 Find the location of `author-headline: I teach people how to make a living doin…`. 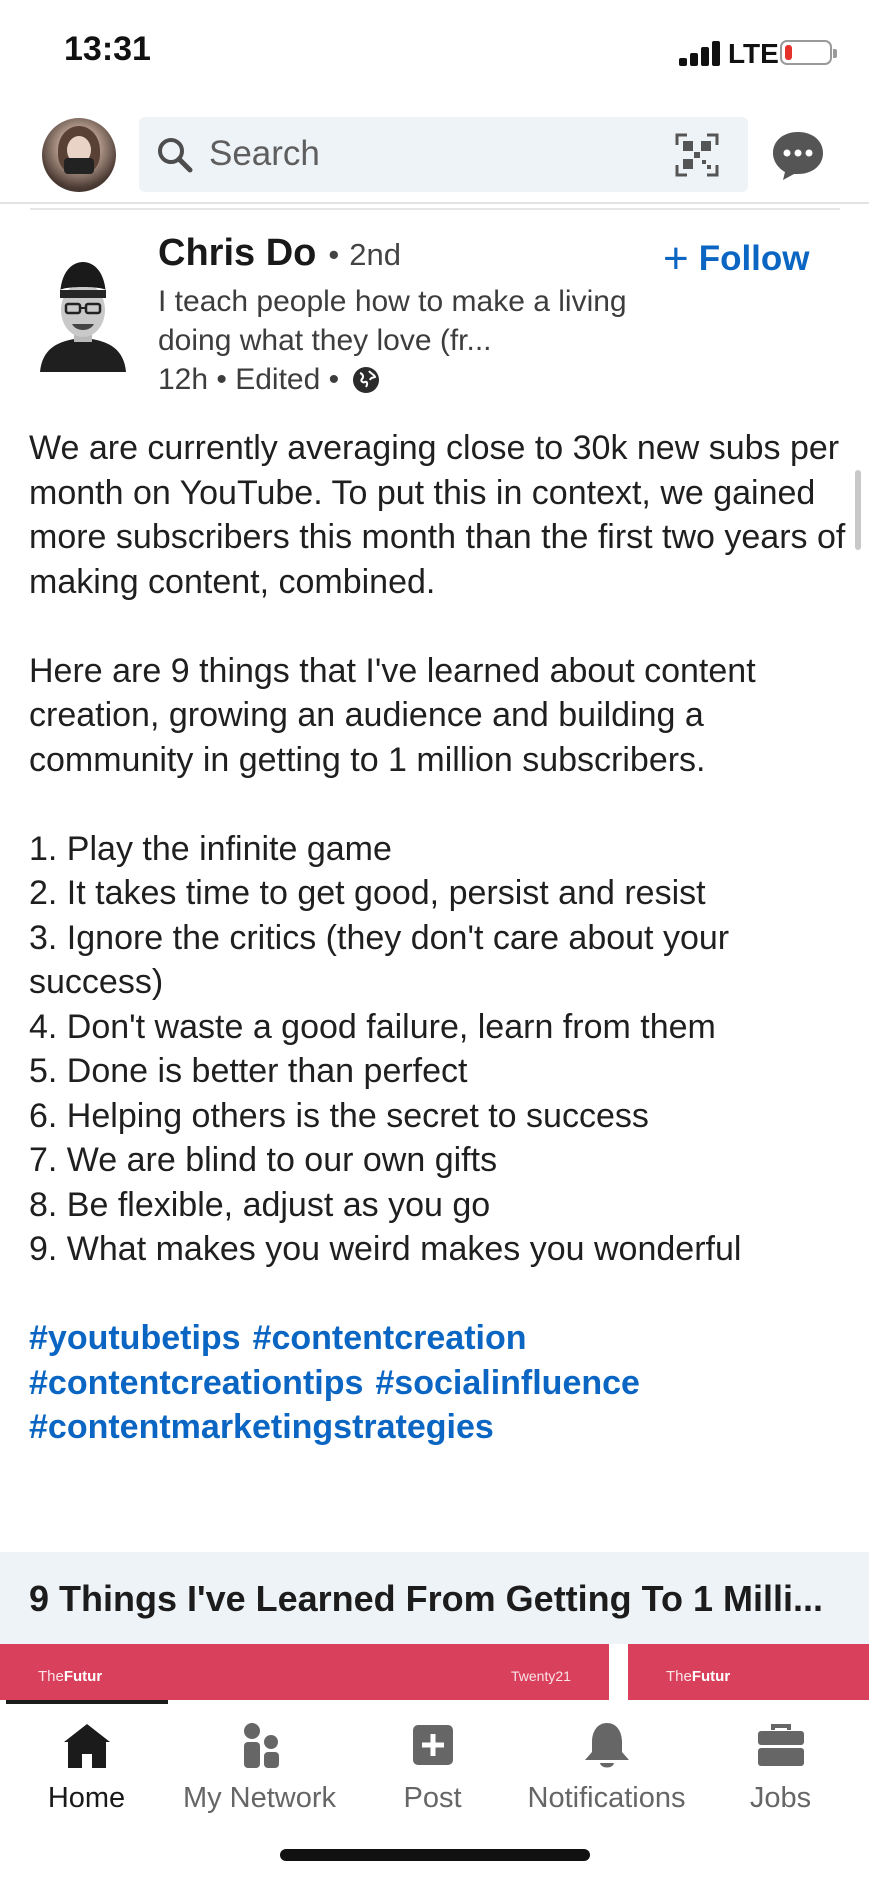

author-headline: I teach people how to make a living doin… is located at coordinates (392, 321).